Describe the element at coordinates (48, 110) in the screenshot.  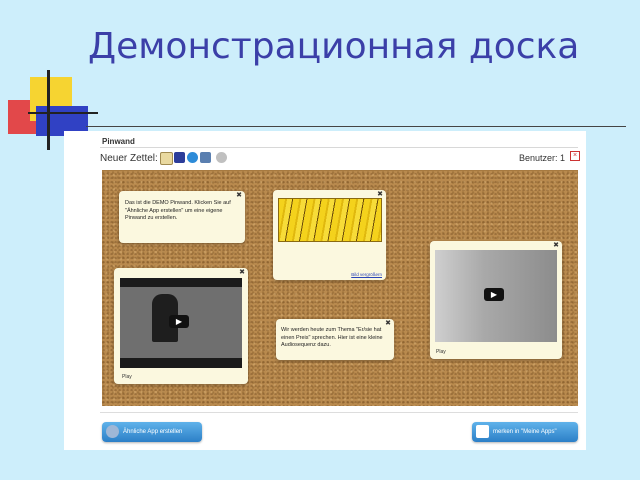
I see `decor-vertical-line` at that location.